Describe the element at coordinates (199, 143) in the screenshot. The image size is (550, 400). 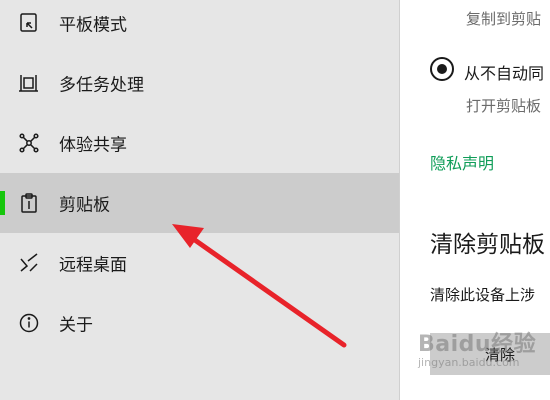
I see `sidebar-item-shared-experiences: 体验共享` at that location.